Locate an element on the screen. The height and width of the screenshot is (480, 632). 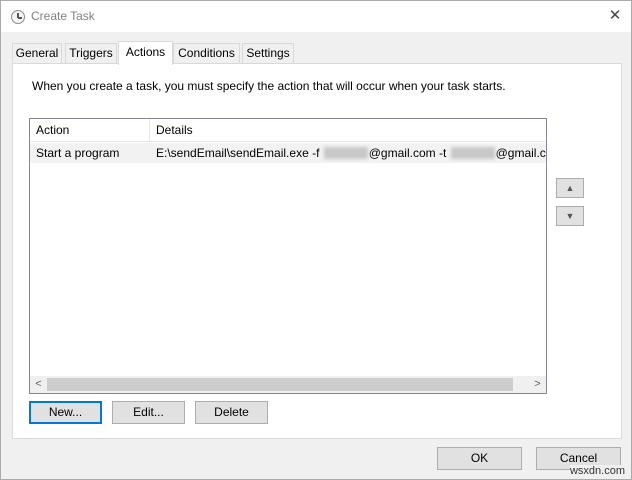
details-sender-domain: @gmail.com -t is located at coordinates (409, 153).